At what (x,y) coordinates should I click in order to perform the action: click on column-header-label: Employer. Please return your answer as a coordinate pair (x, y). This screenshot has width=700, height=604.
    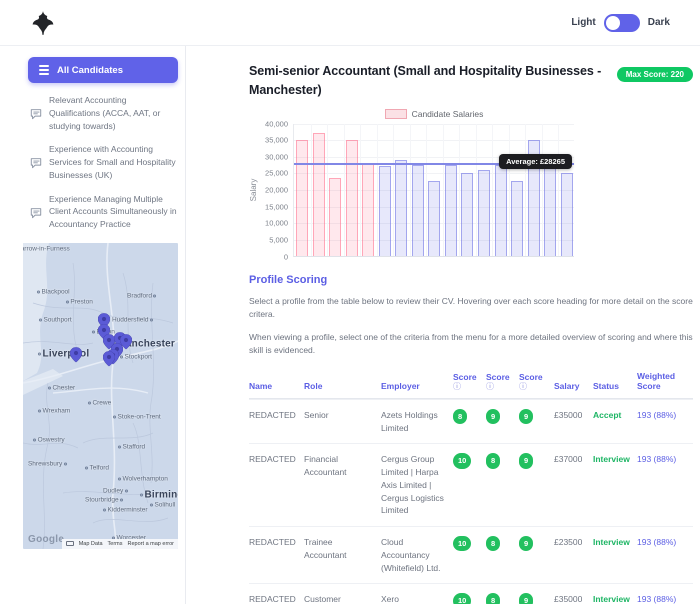
    Looking at the image, I should click on (400, 385).